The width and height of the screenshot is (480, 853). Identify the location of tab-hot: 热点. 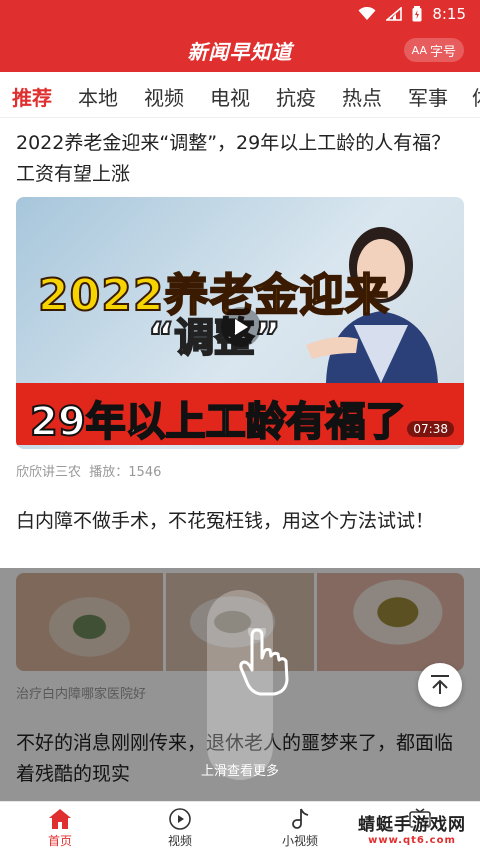
(362, 96).